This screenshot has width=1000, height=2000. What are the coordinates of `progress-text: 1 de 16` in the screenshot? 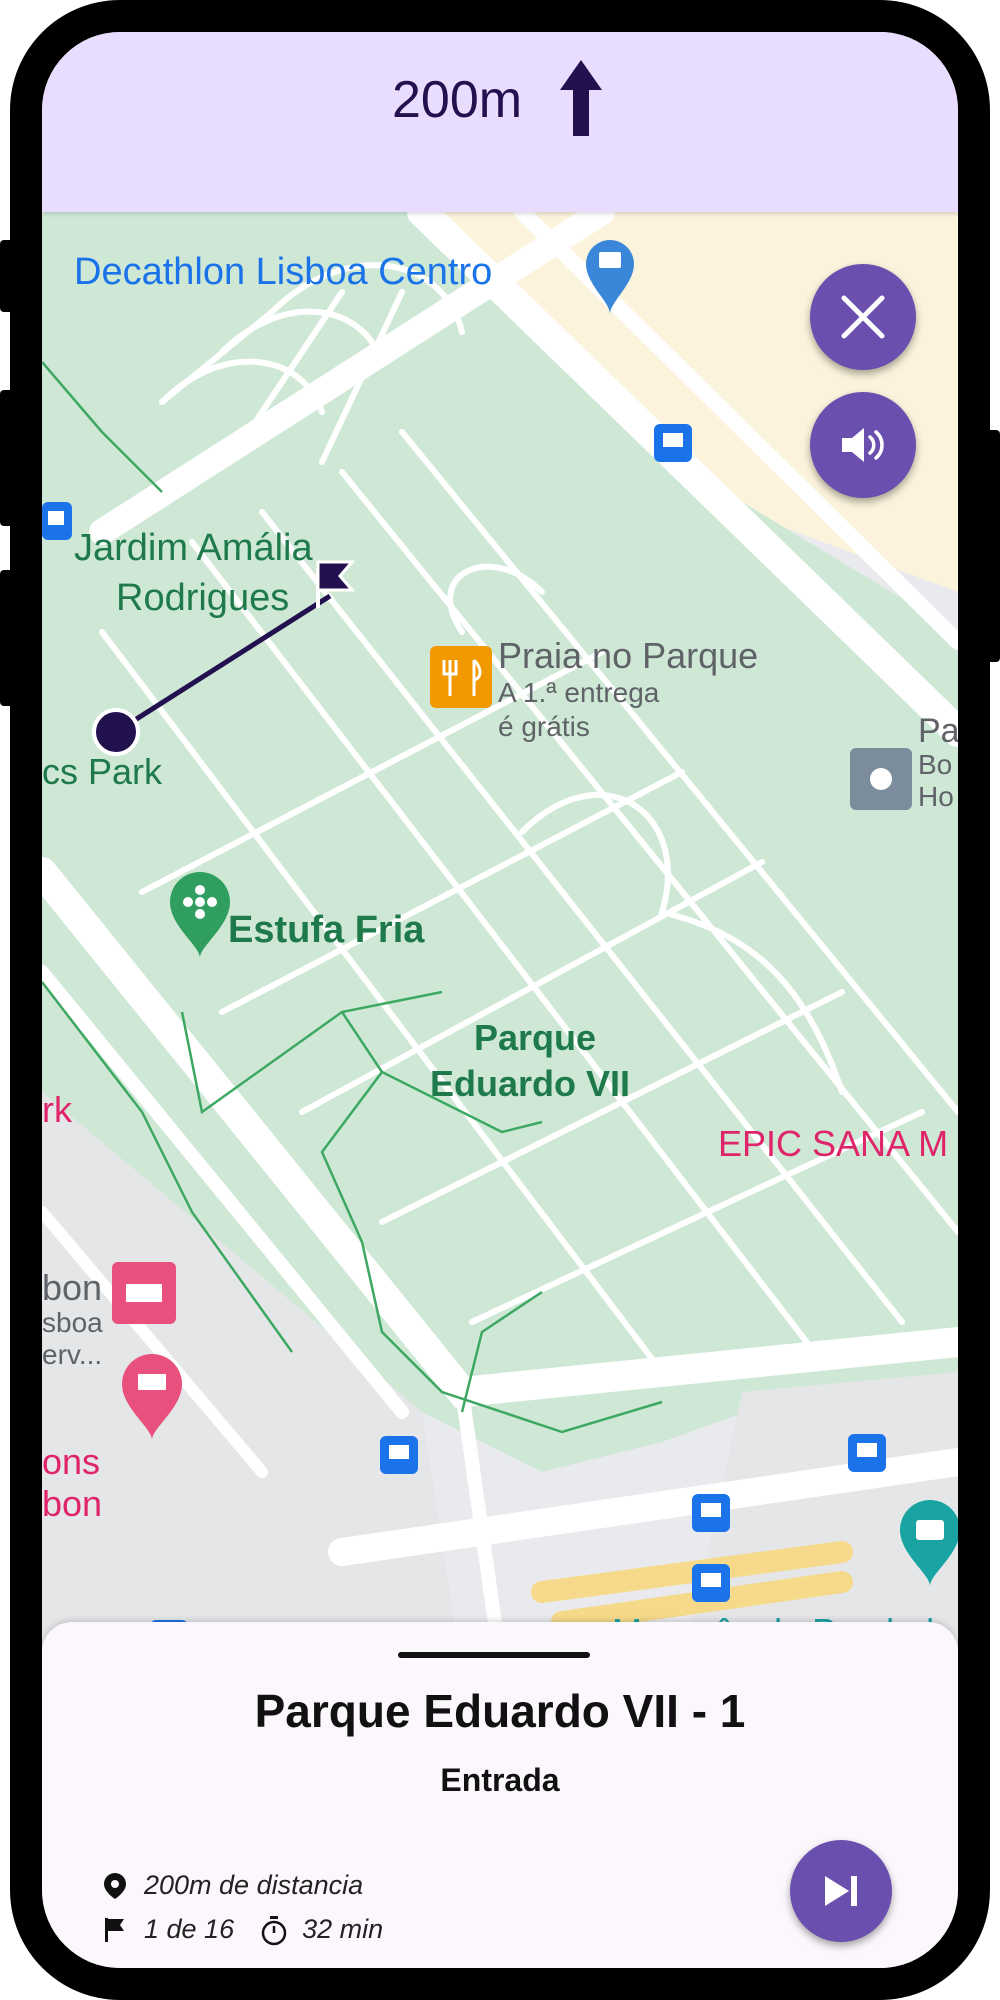 It's located at (189, 1929).